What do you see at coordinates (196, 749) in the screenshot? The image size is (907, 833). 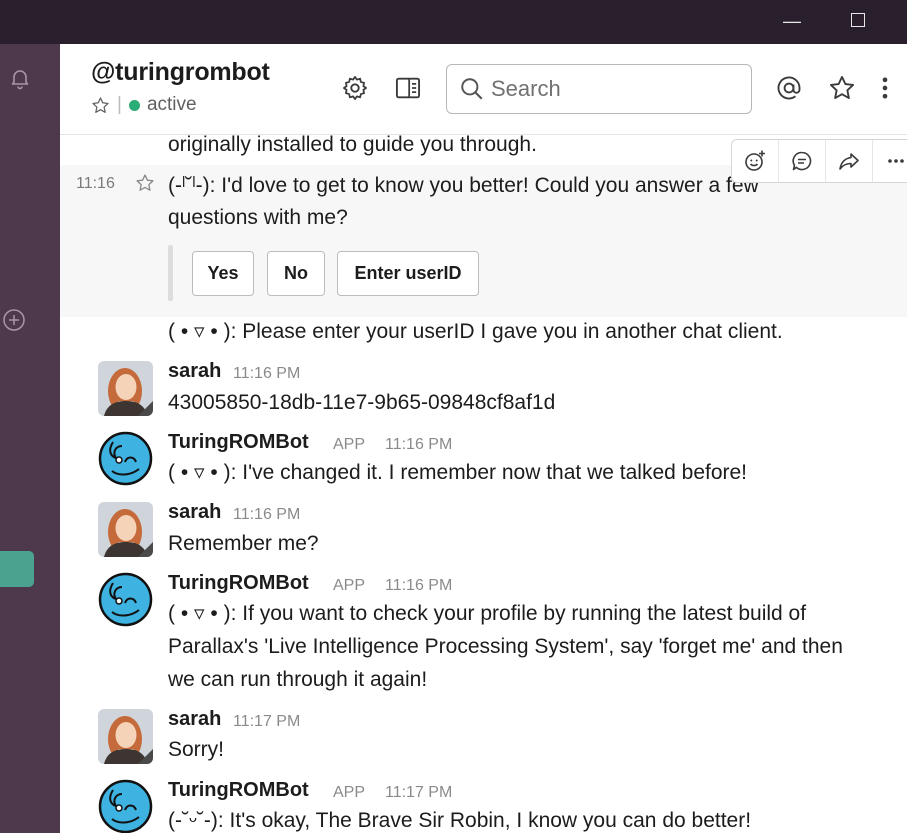 I see `message-text: Sorry!` at bounding box center [196, 749].